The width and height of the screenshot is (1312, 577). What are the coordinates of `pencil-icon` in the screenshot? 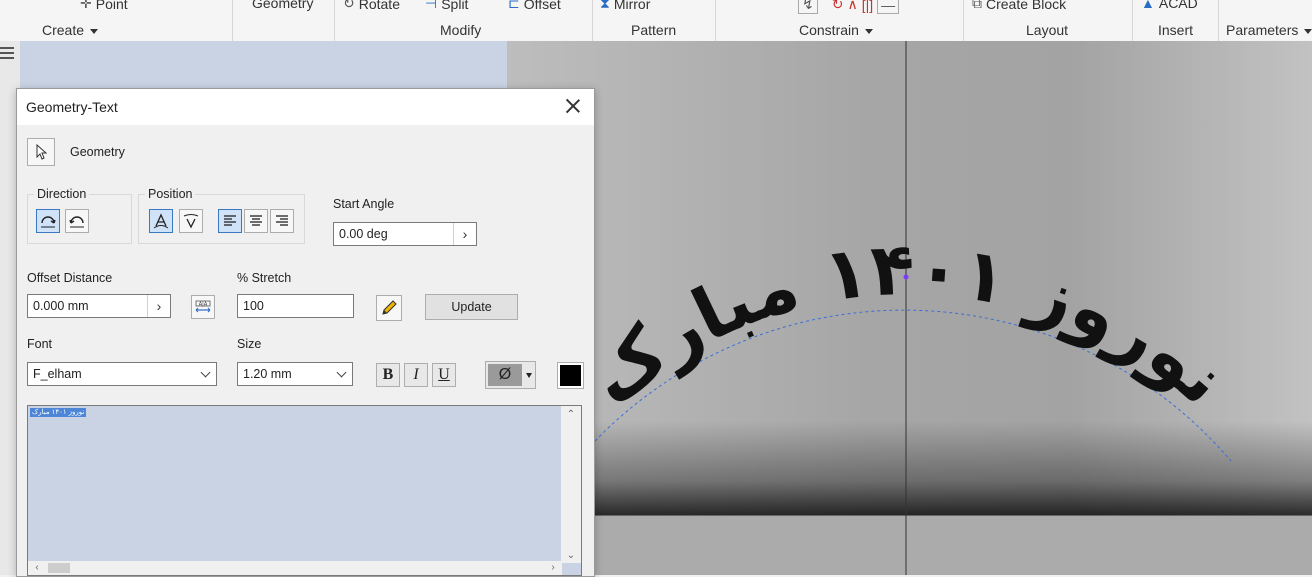 It's located at (389, 307).